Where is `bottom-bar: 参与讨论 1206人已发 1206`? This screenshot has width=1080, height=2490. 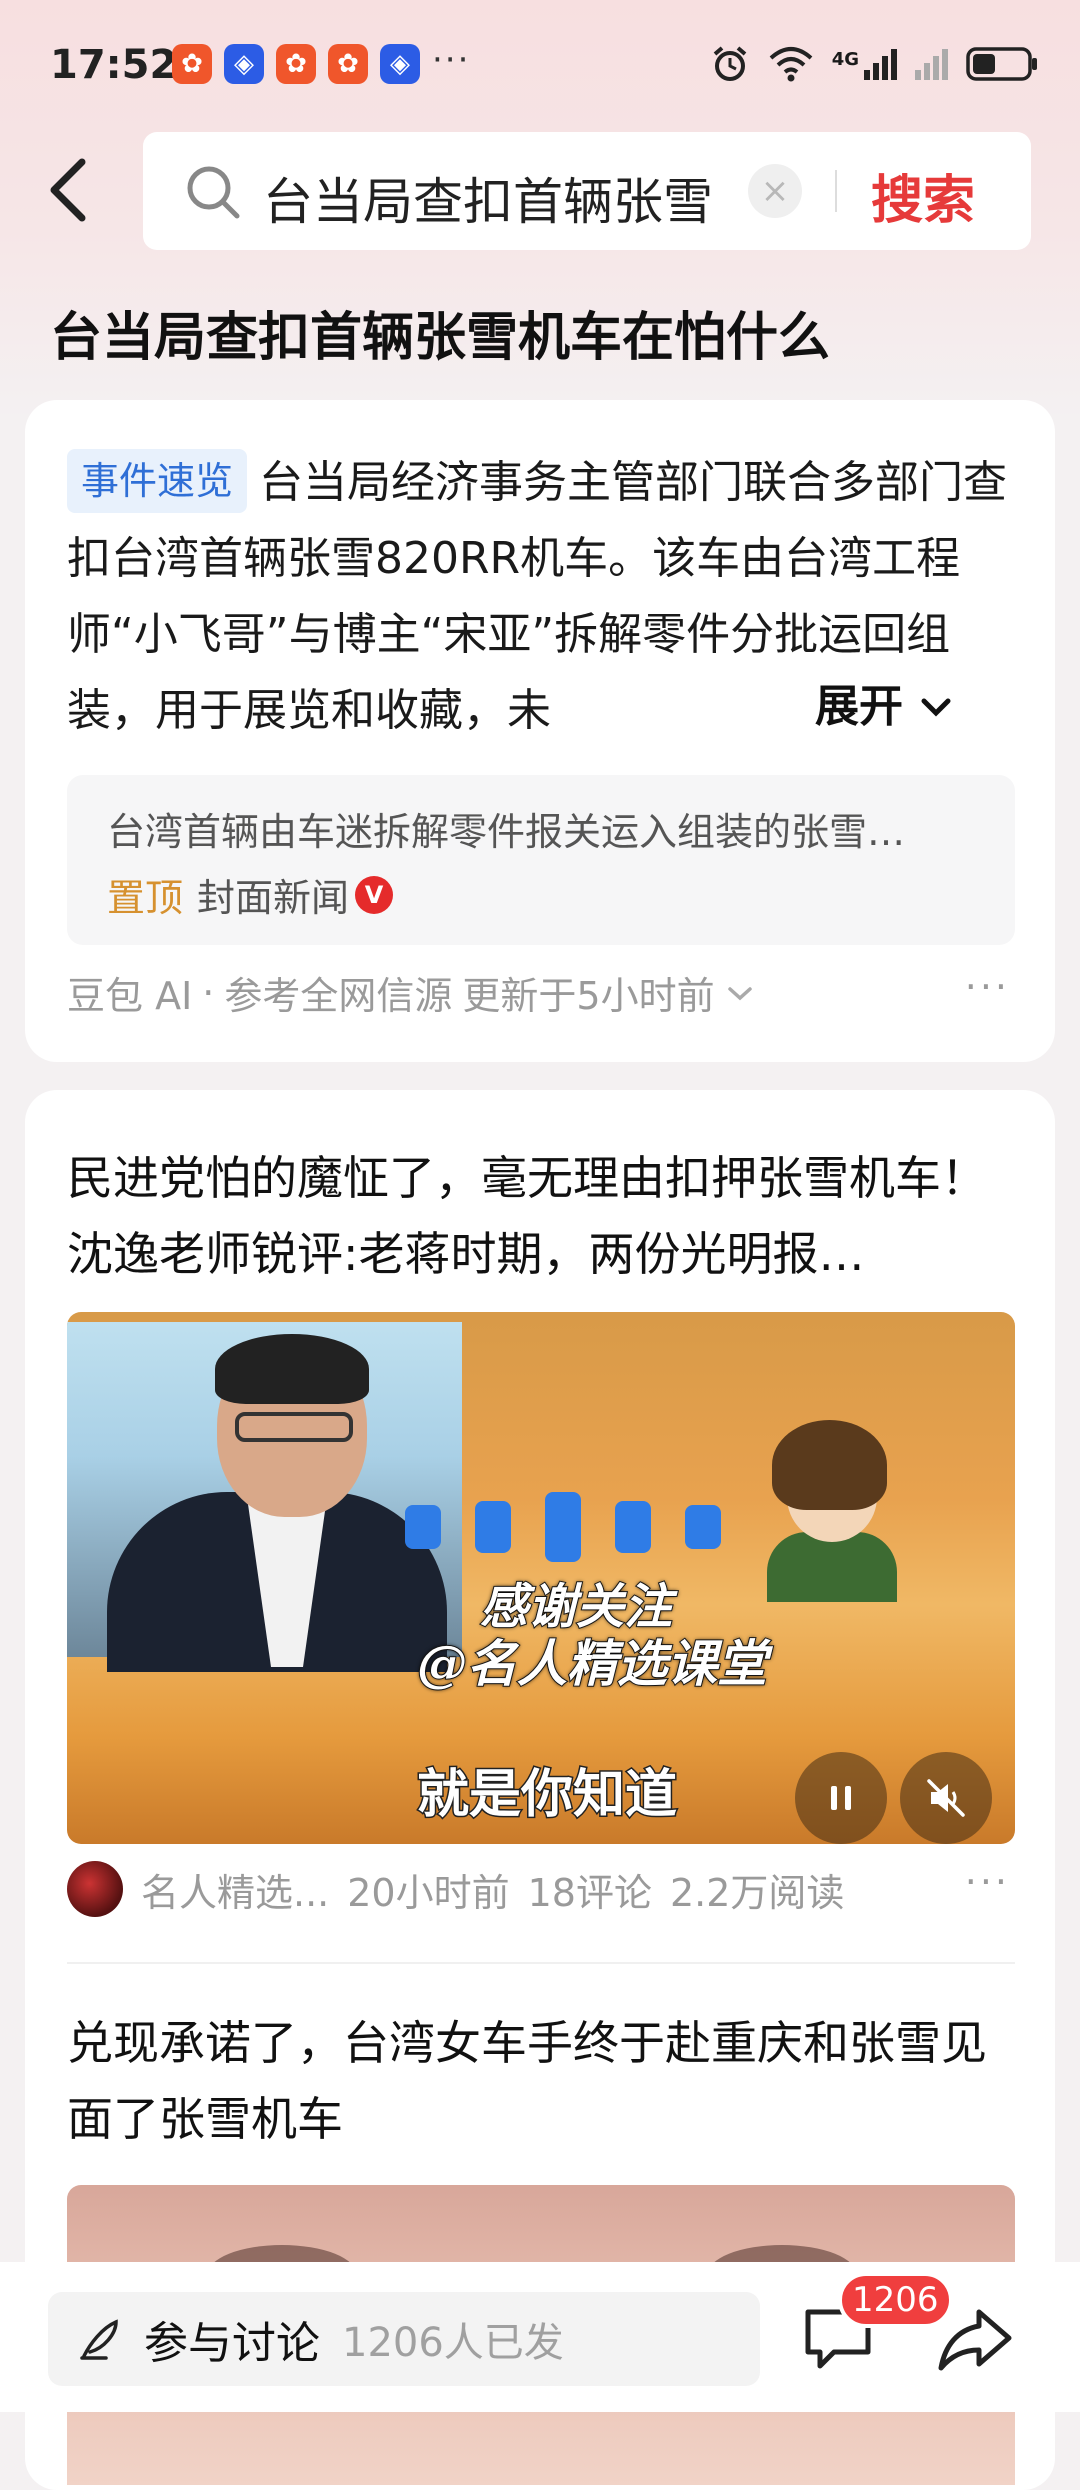
bottom-bar: 参与讨论 1206人已发 1206 is located at coordinates (540, 2337).